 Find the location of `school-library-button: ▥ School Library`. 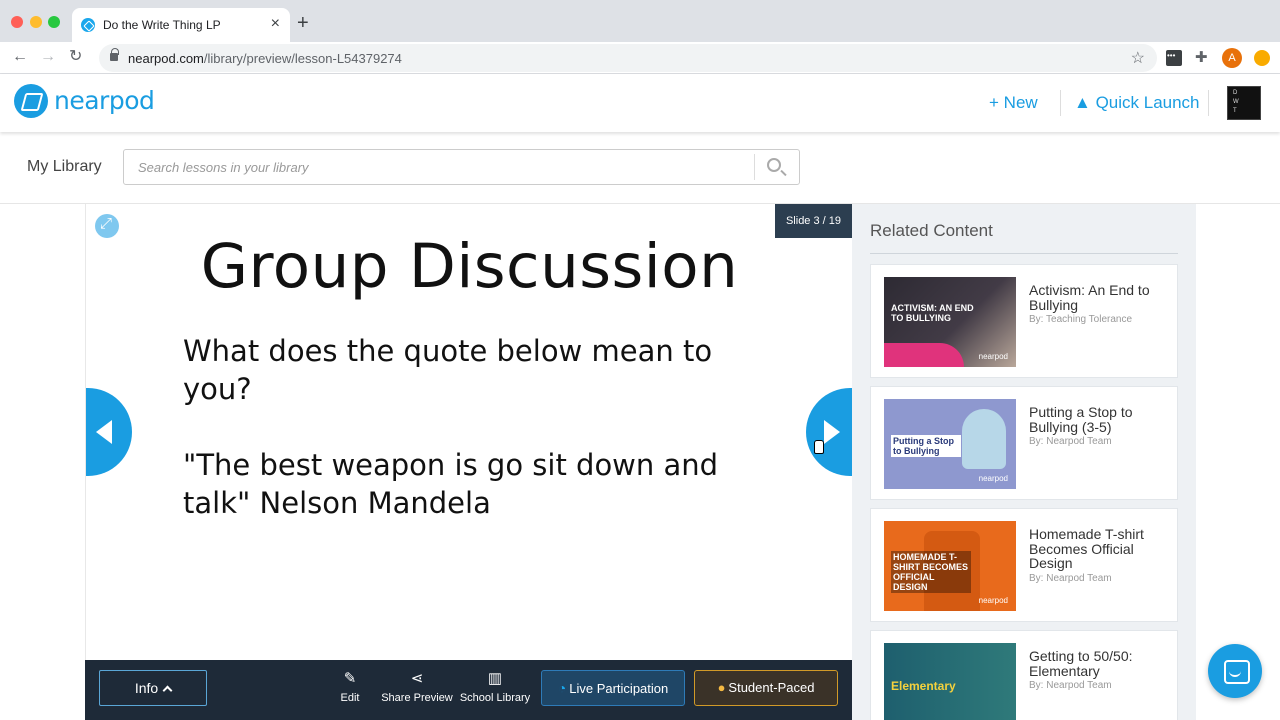

school-library-button: ▥ School Library is located at coordinates (495, 687).